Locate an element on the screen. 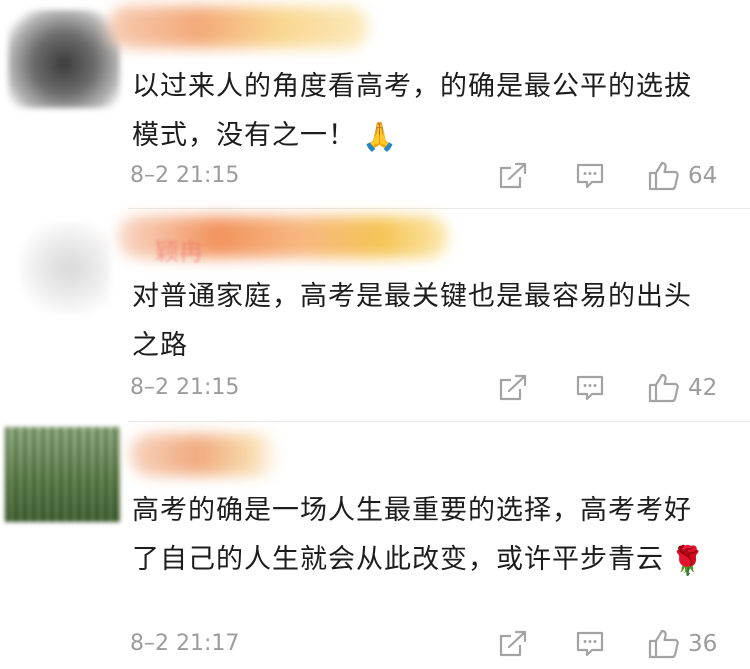 This screenshot has height=669, width=750. comment-text: 对普通家庭，高考是最关键也是最容易的出头之路 is located at coordinates (422, 321).